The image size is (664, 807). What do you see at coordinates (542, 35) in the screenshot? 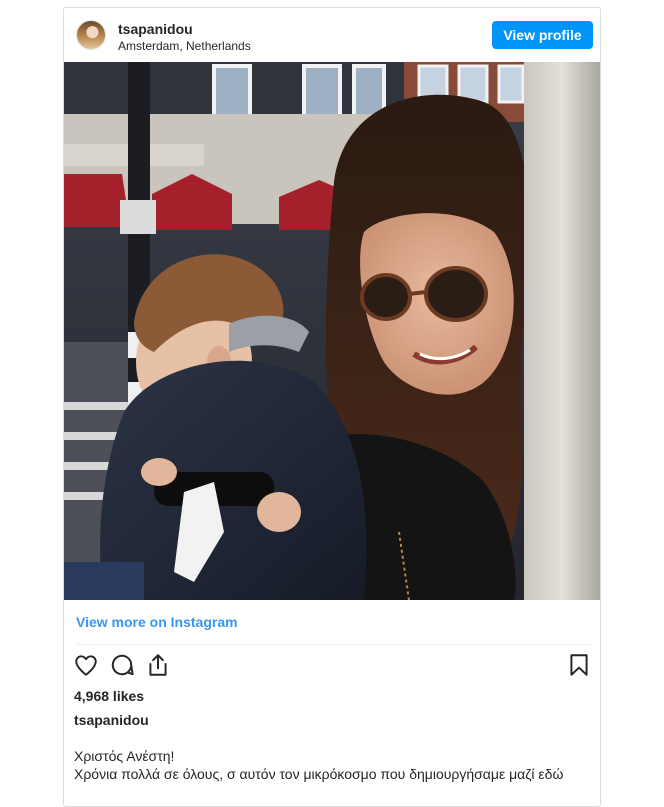
I see `view-profile-button: View profile` at bounding box center [542, 35].